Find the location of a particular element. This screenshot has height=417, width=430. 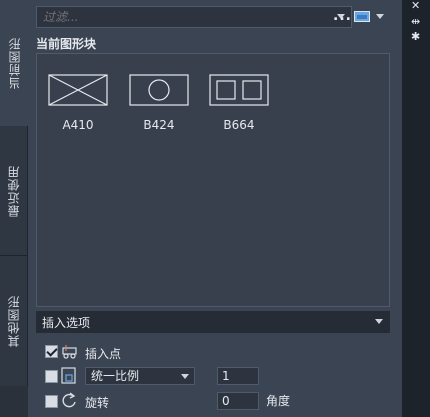

scale-checkbox is located at coordinates (51, 376).